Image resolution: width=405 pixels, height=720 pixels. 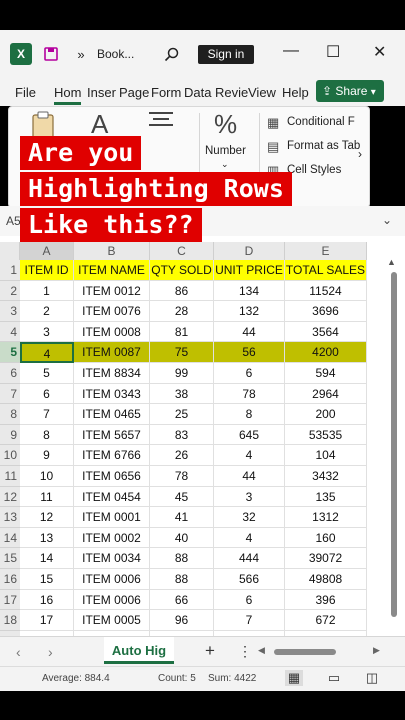 I want to click on table-cell: ITEM 0008, so click(x=112, y=332).